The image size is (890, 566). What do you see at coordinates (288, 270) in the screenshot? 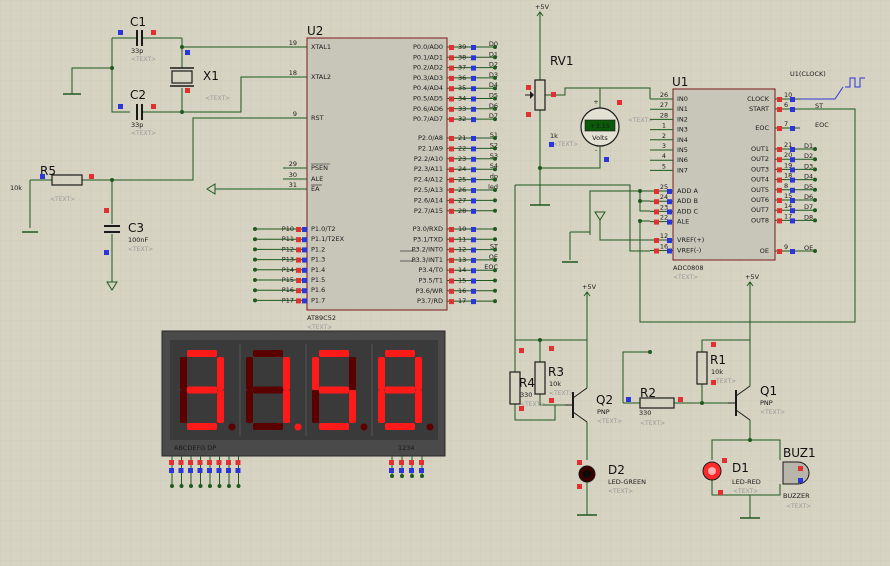
I see `u2-p1-net-label: P14` at bounding box center [288, 270].